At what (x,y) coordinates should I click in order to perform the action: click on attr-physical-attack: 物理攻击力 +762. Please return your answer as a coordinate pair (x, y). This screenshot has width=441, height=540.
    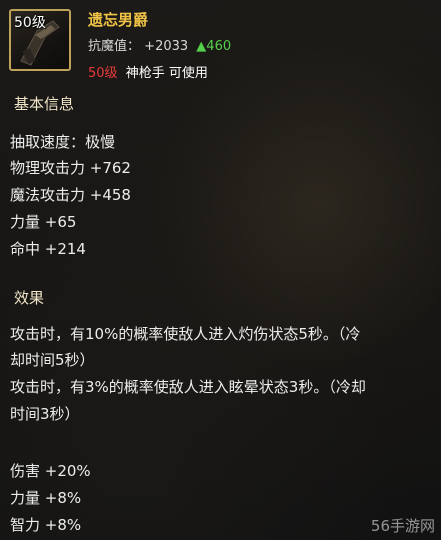
    Looking at the image, I should click on (70, 168).